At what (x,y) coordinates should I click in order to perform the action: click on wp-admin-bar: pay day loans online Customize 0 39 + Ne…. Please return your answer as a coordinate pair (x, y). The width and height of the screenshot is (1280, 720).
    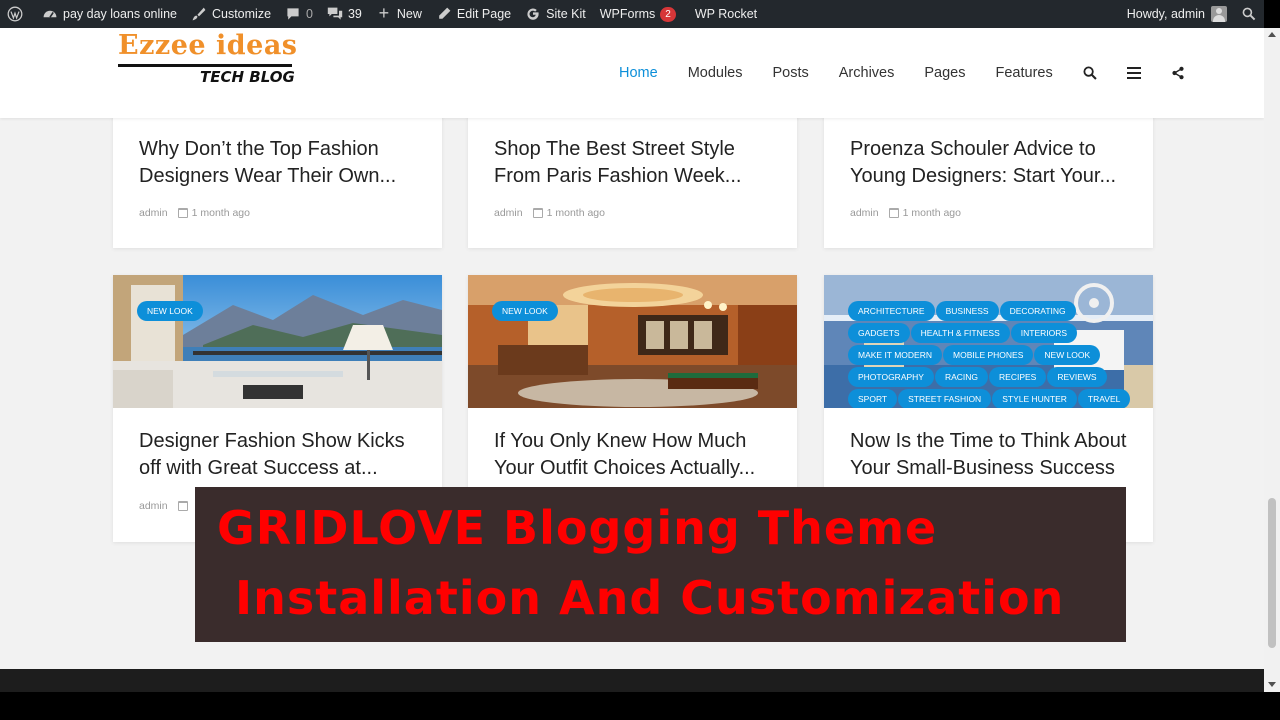
    Looking at the image, I should click on (632, 14).